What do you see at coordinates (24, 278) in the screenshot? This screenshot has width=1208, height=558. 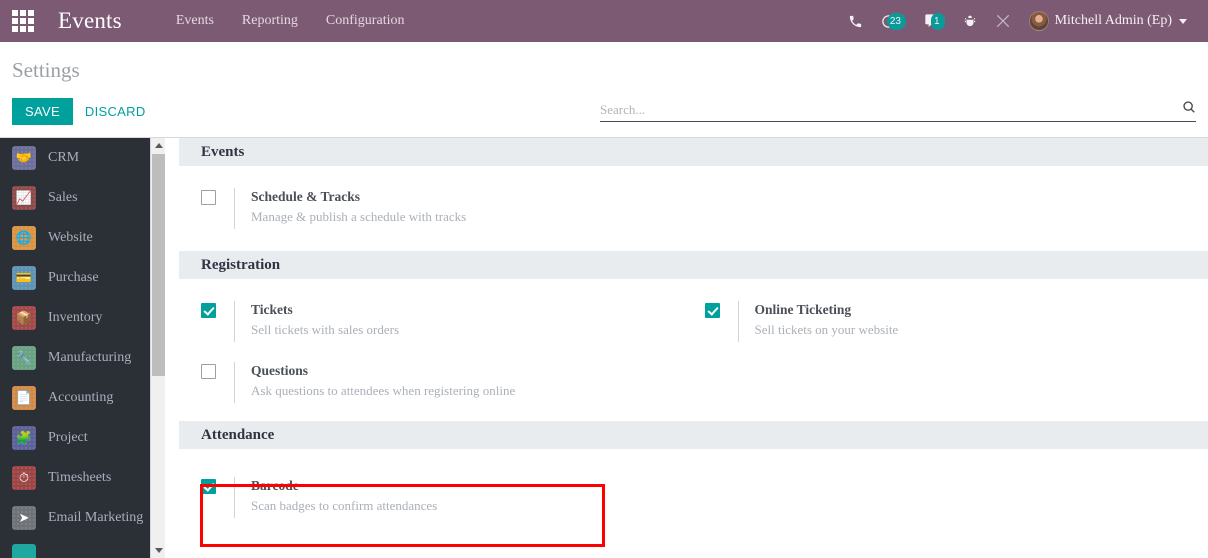 I see `purchase-card-icon: 💳` at bounding box center [24, 278].